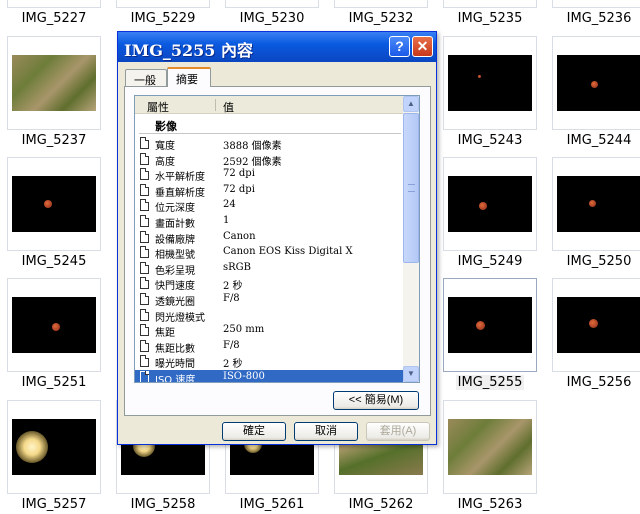 This screenshot has width=640, height=514. What do you see at coordinates (269, 269) in the screenshot?
I see `property-row: 色彩呈現 sRGB` at bounding box center [269, 269].